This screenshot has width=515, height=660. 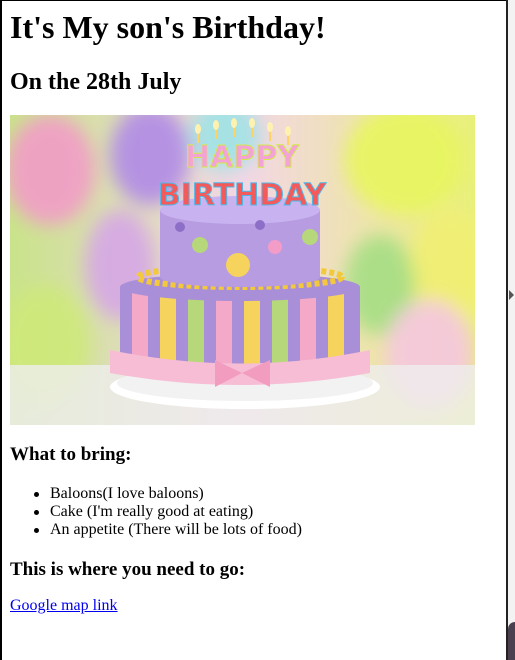 I want to click on side-panel, so click(x=511, y=330).